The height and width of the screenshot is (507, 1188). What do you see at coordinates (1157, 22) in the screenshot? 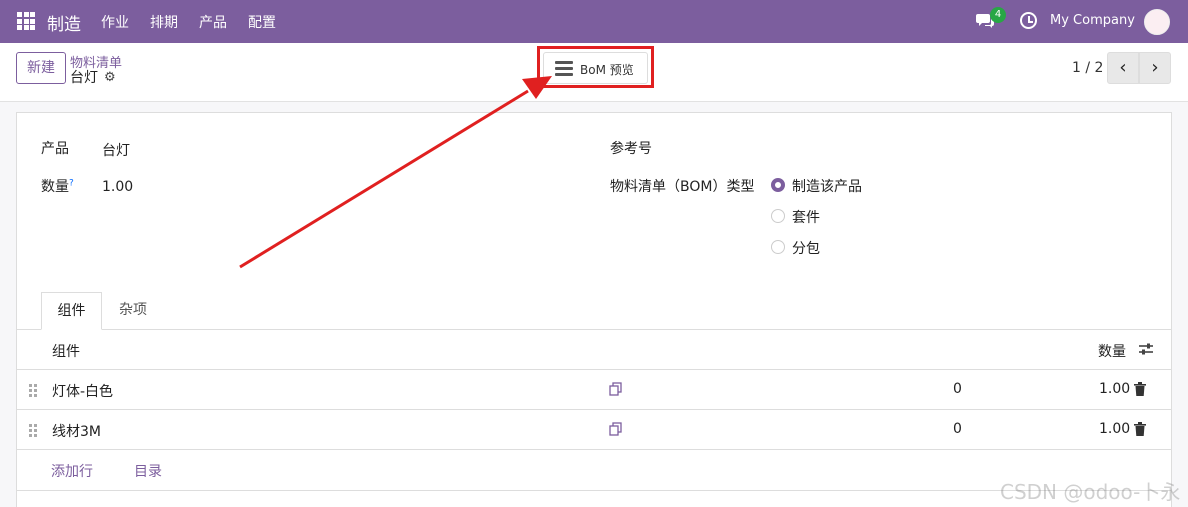
I see `user-avatar` at bounding box center [1157, 22].